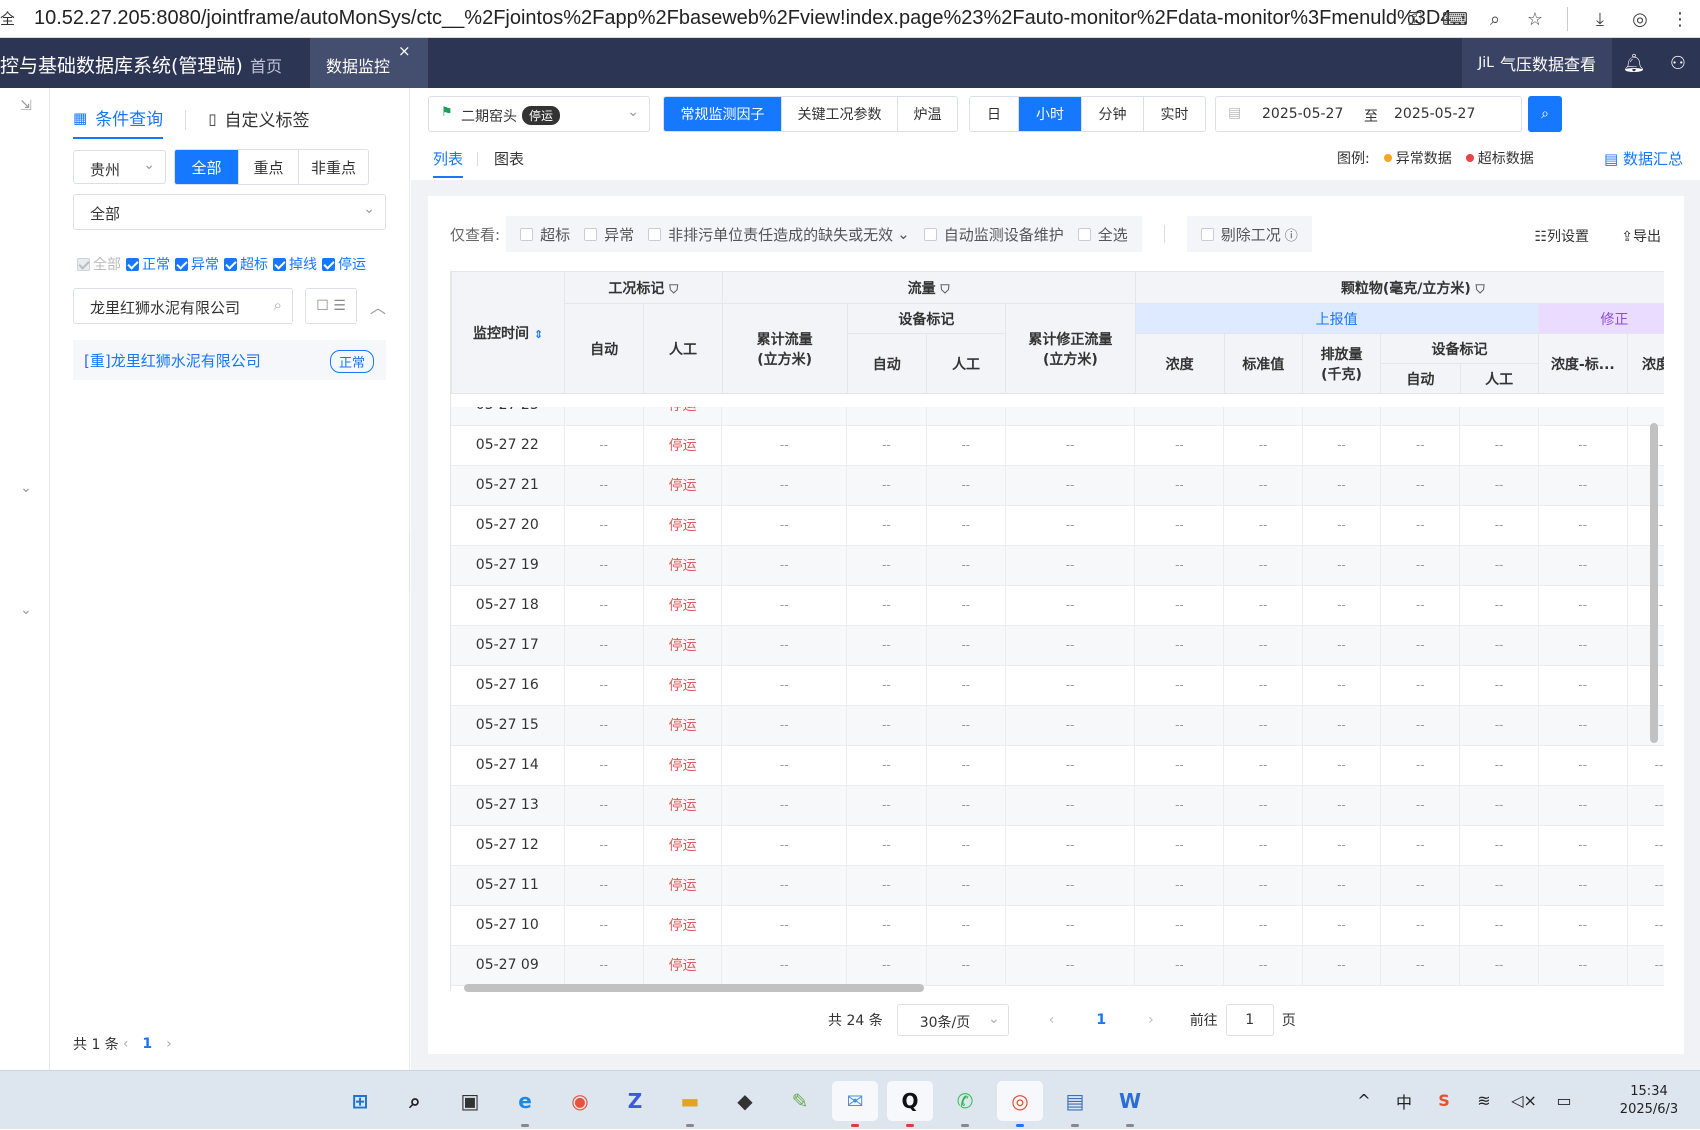 This screenshot has height=1130, width=1700. What do you see at coordinates (987, 234) in the screenshot?
I see `filter-maintenance: 自动监测设备维护` at bounding box center [987, 234].